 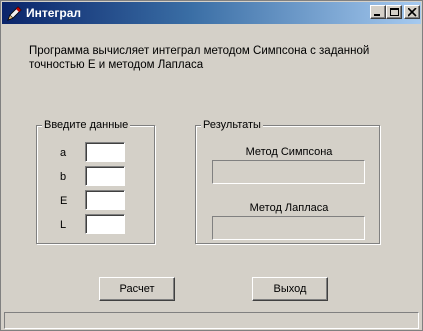 What do you see at coordinates (54, 13) in the screenshot?
I see `window-title: Интеграл` at bounding box center [54, 13].